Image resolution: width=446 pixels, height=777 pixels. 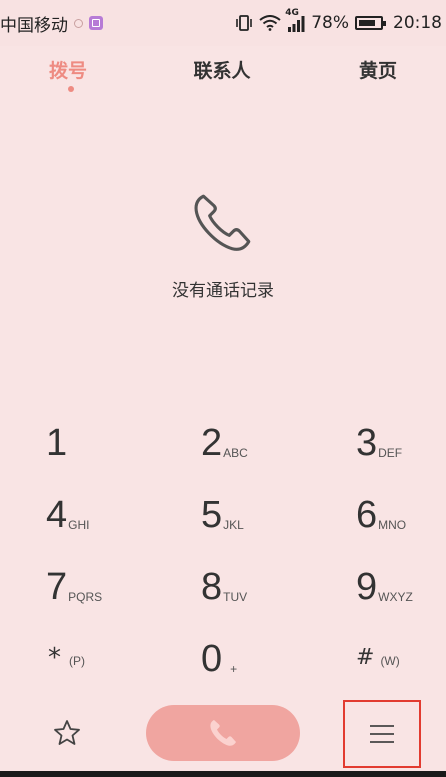 What do you see at coordinates (244, 23) in the screenshot?
I see `vibrate-icon` at bounding box center [244, 23].